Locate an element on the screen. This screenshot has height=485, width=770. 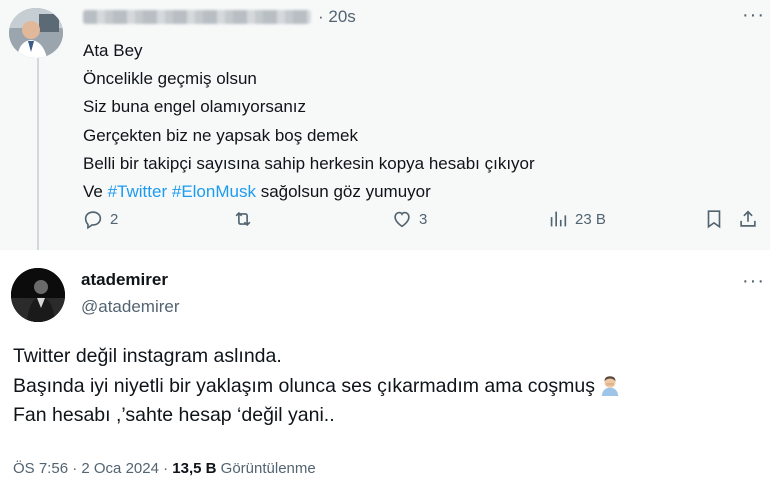
reply-more-icon: ··· is located at coordinates (753, 15).